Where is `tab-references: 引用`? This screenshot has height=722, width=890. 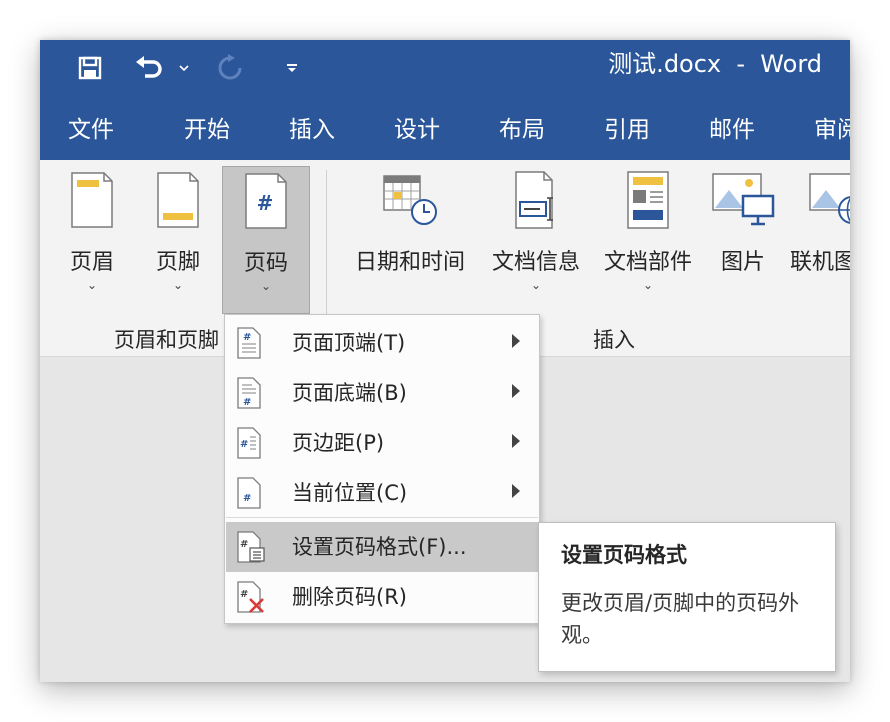 tab-references: 引用 is located at coordinates (627, 127).